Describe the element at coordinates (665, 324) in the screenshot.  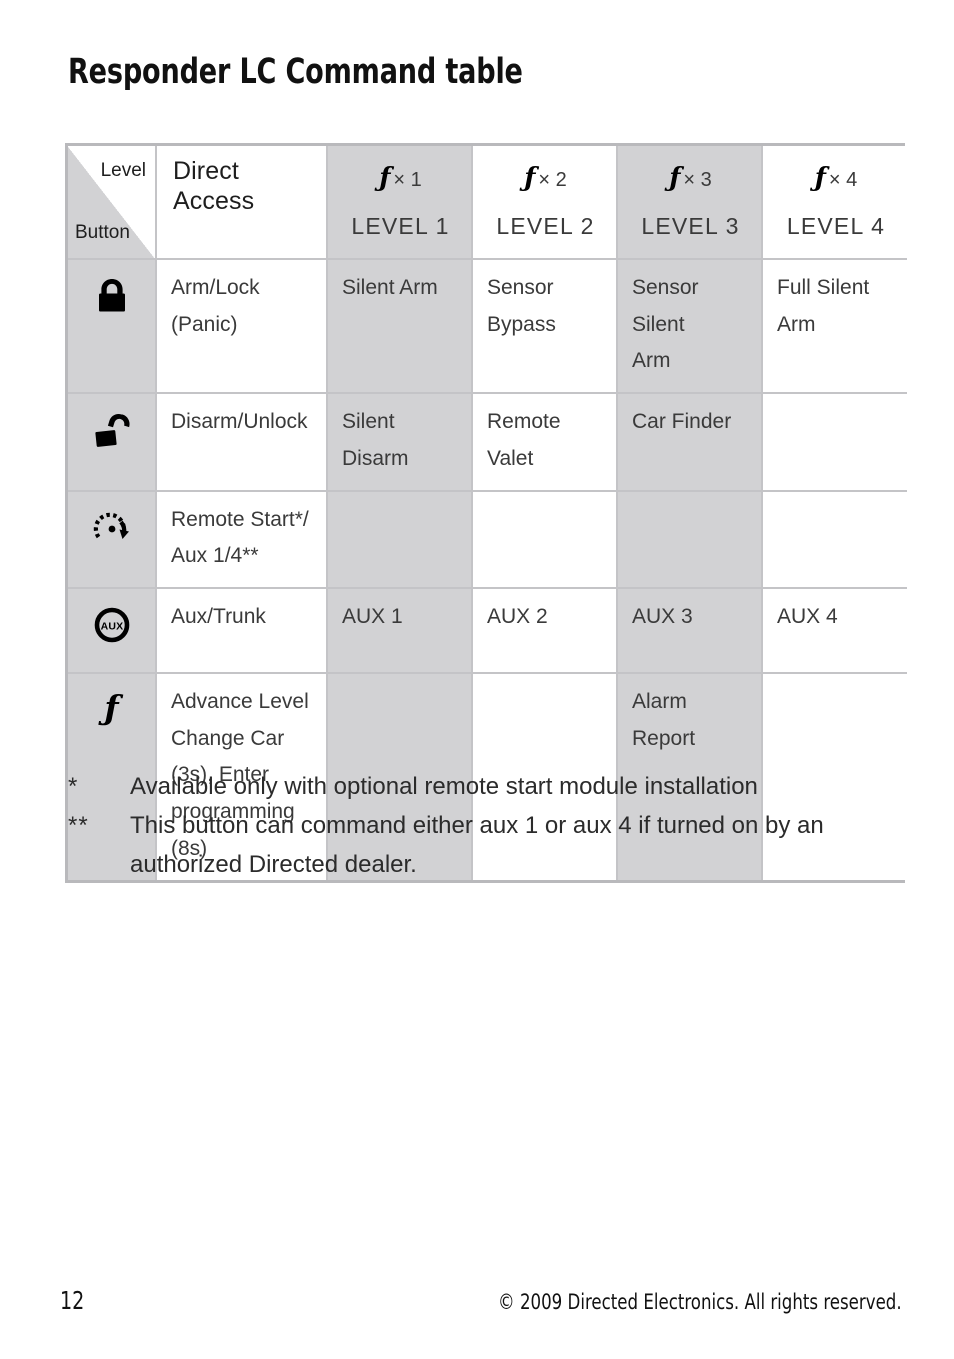
I see `cell-text: Sensor Silent Arm` at that location.